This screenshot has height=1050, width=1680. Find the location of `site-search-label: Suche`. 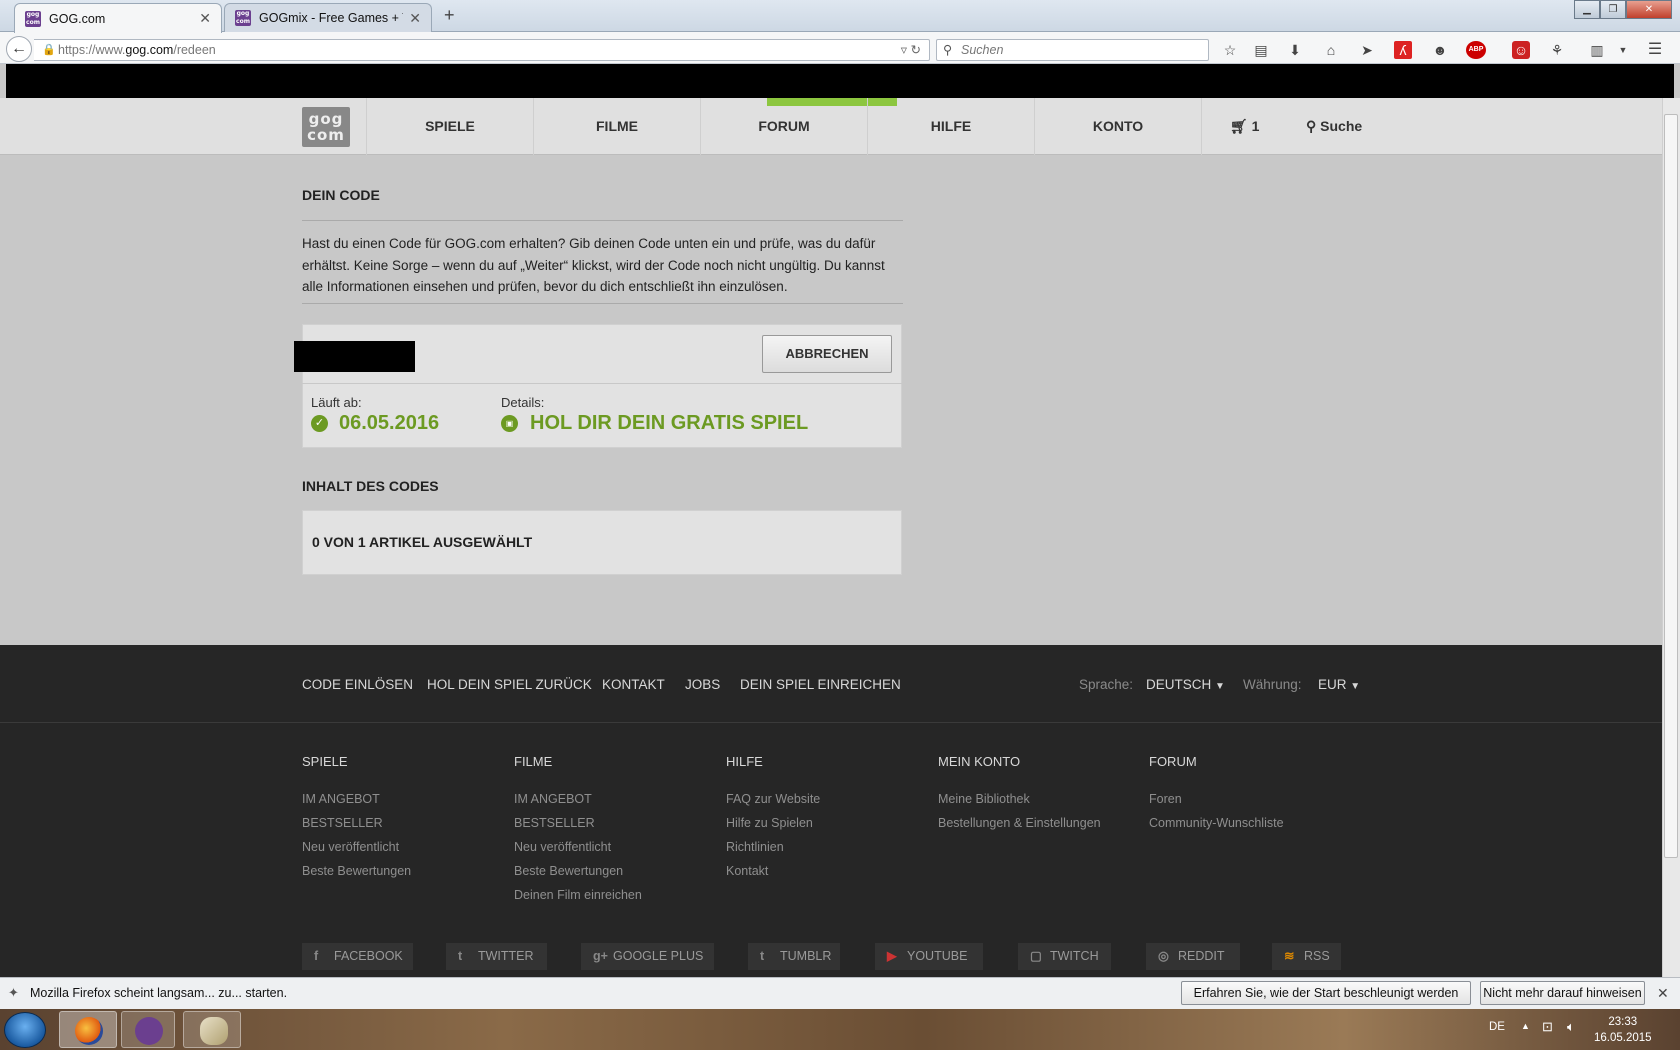

site-search-label: Suche is located at coordinates (1341, 126).